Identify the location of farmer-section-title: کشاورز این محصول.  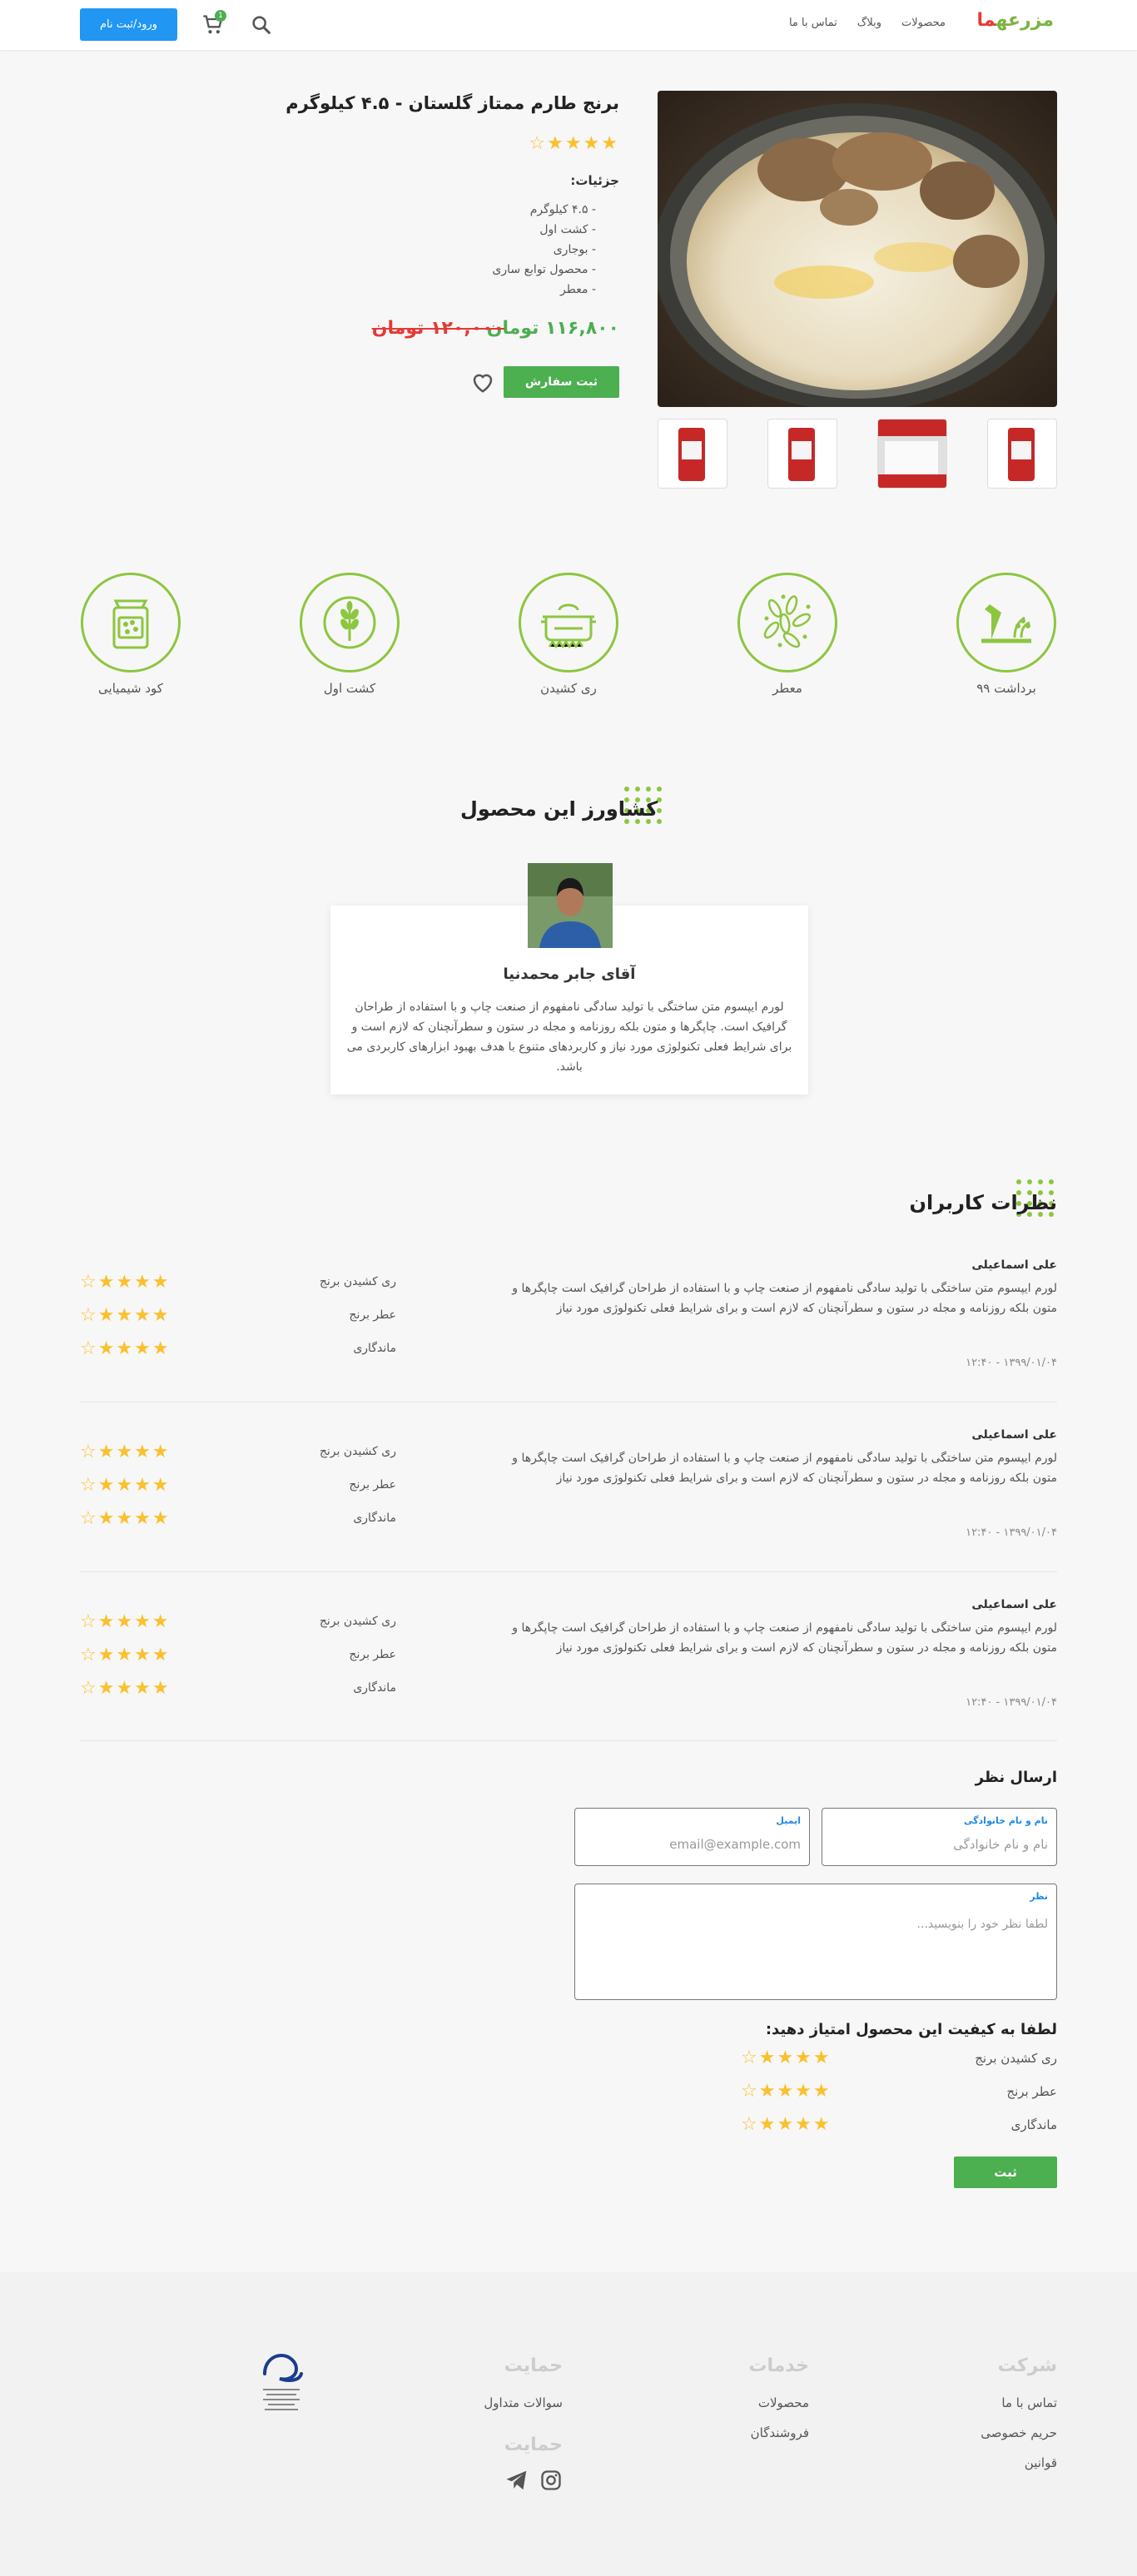
(559, 809).